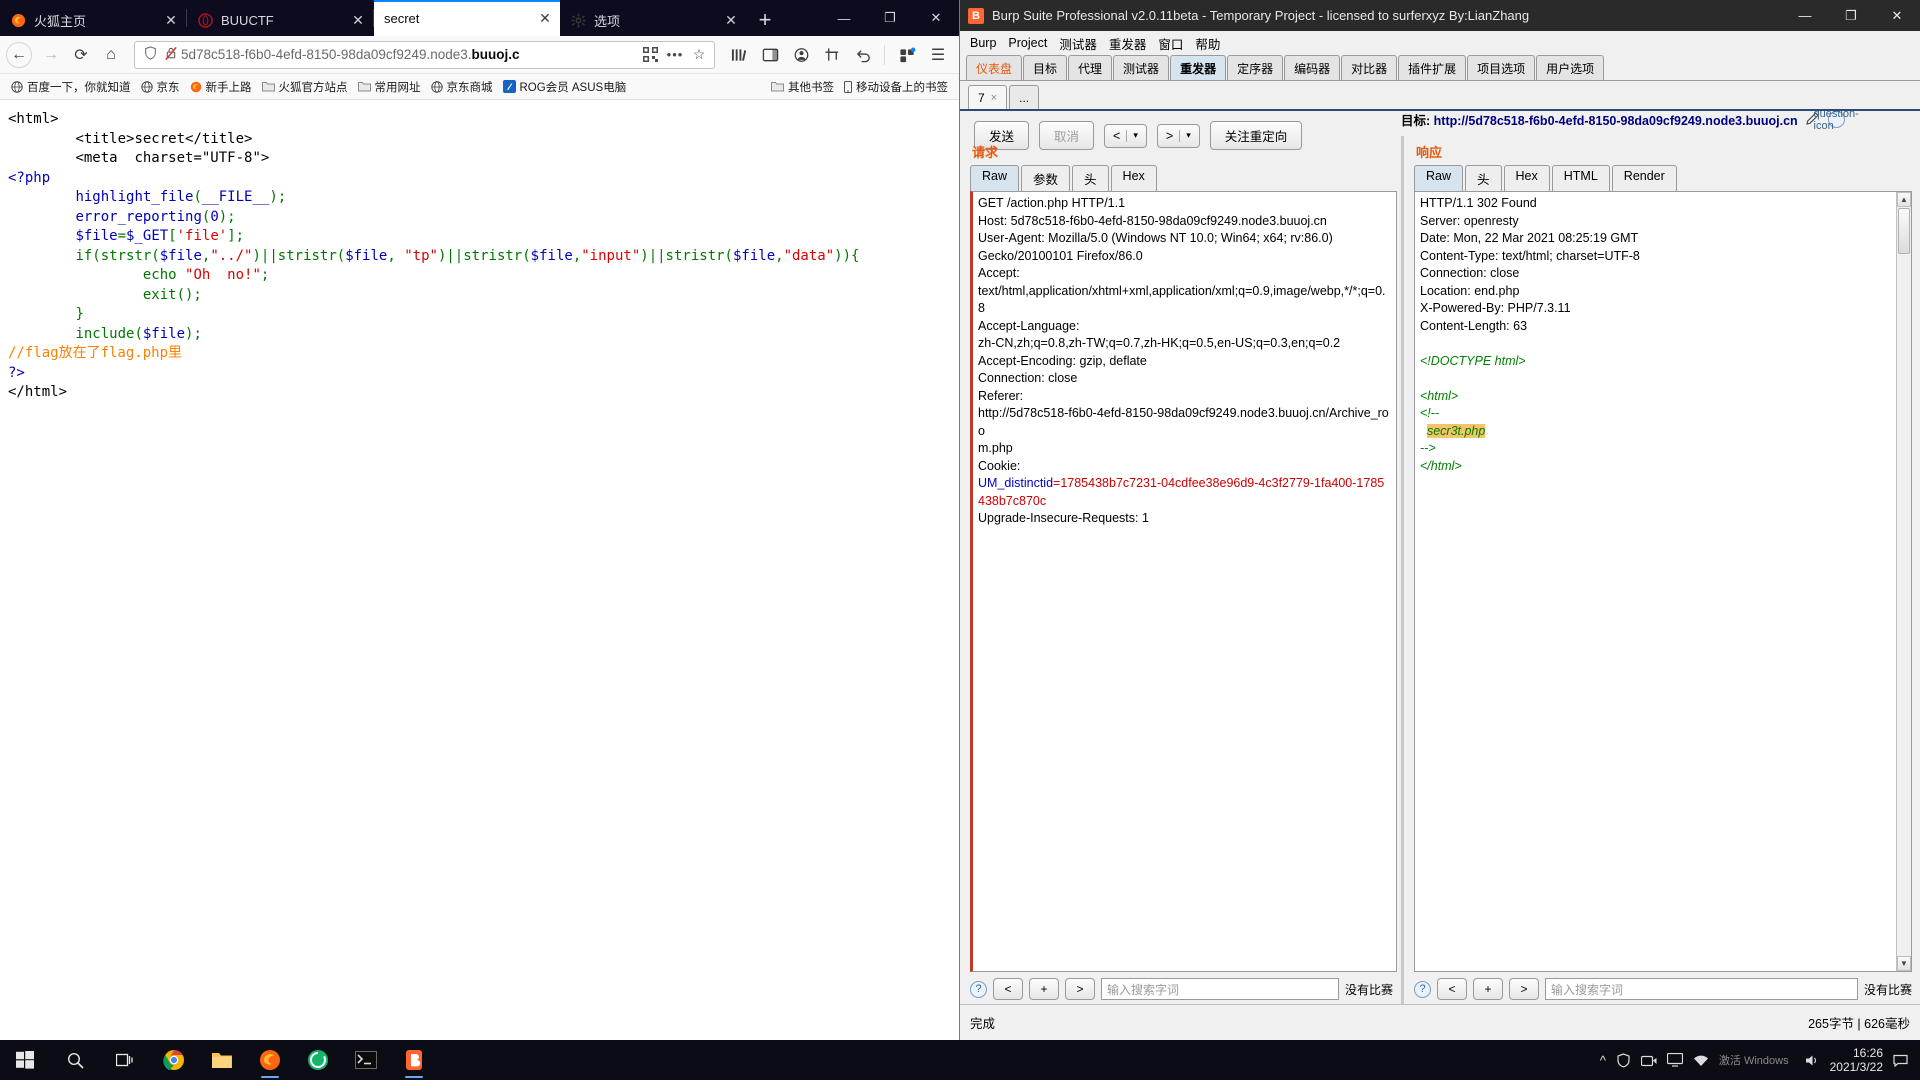 The width and height of the screenshot is (1920, 1080). What do you see at coordinates (1432, 67) in the screenshot?
I see `burp-tab-8: 插件扩展` at bounding box center [1432, 67].